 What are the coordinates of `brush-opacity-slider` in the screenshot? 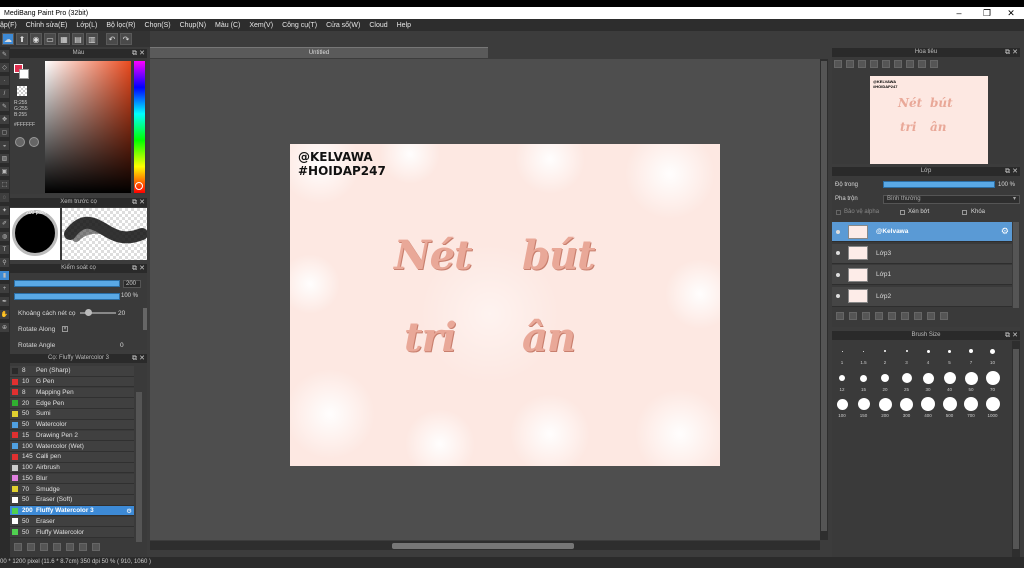 It's located at (67, 296).